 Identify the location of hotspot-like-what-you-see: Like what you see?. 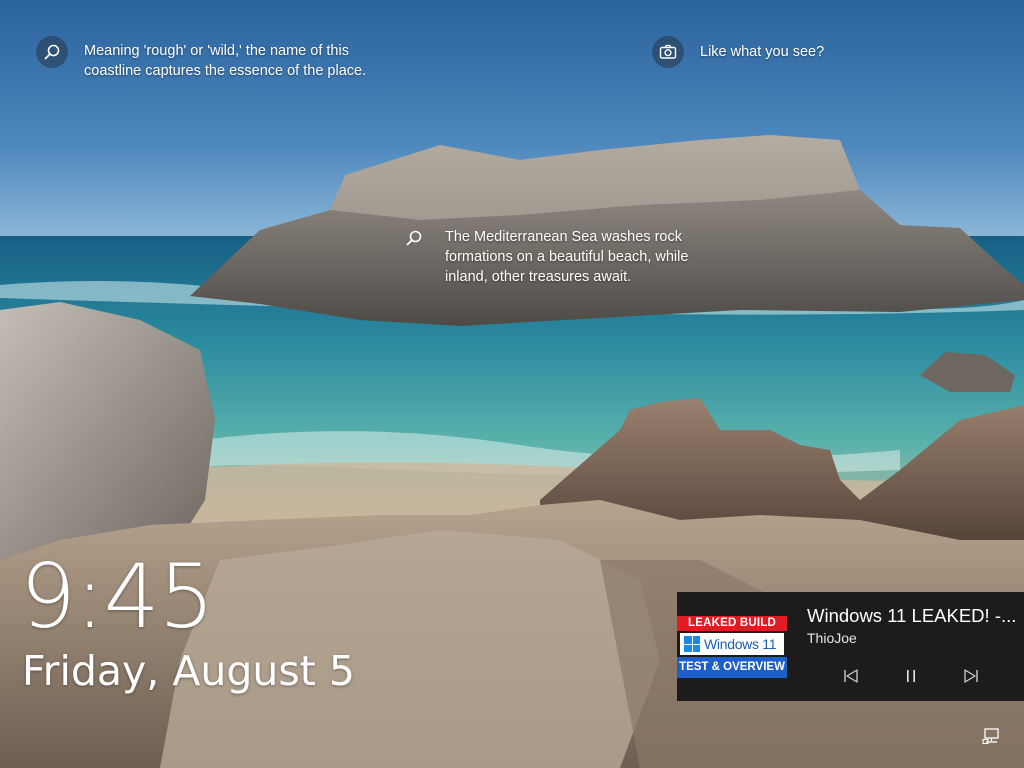
(738, 52).